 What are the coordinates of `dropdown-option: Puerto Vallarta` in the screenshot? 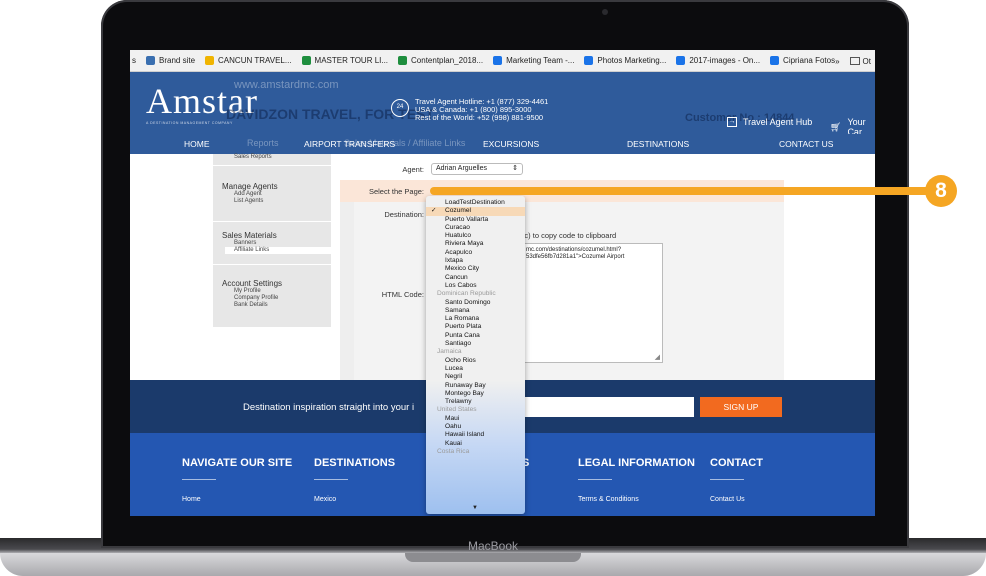 It's located at (475, 220).